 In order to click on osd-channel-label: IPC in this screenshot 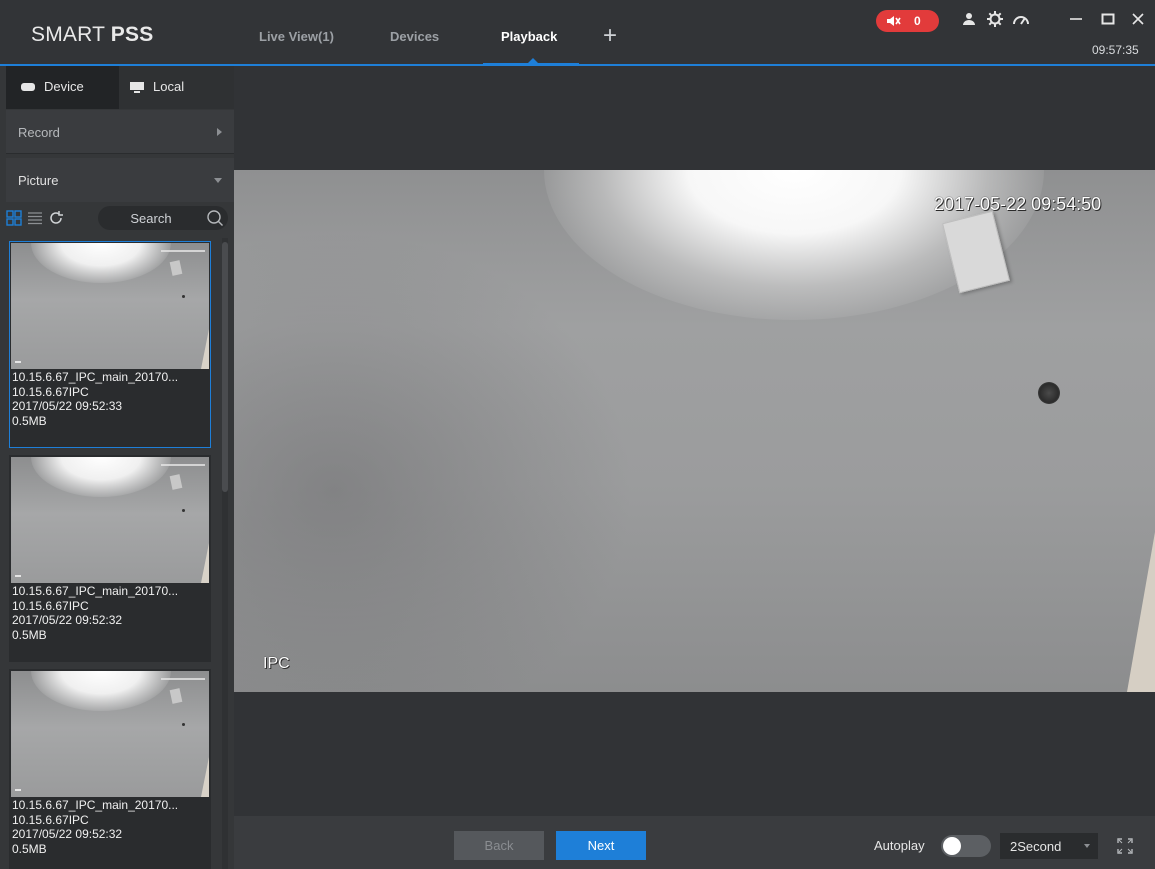, I will do `click(276, 663)`.